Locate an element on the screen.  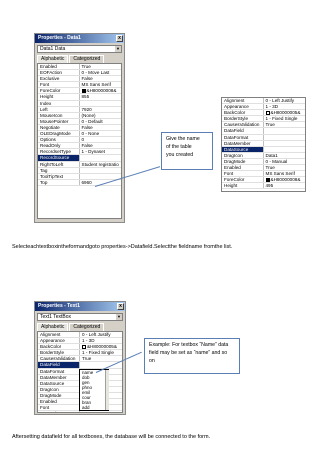
property-value-text: 855 is located at coordinates (85, 97).